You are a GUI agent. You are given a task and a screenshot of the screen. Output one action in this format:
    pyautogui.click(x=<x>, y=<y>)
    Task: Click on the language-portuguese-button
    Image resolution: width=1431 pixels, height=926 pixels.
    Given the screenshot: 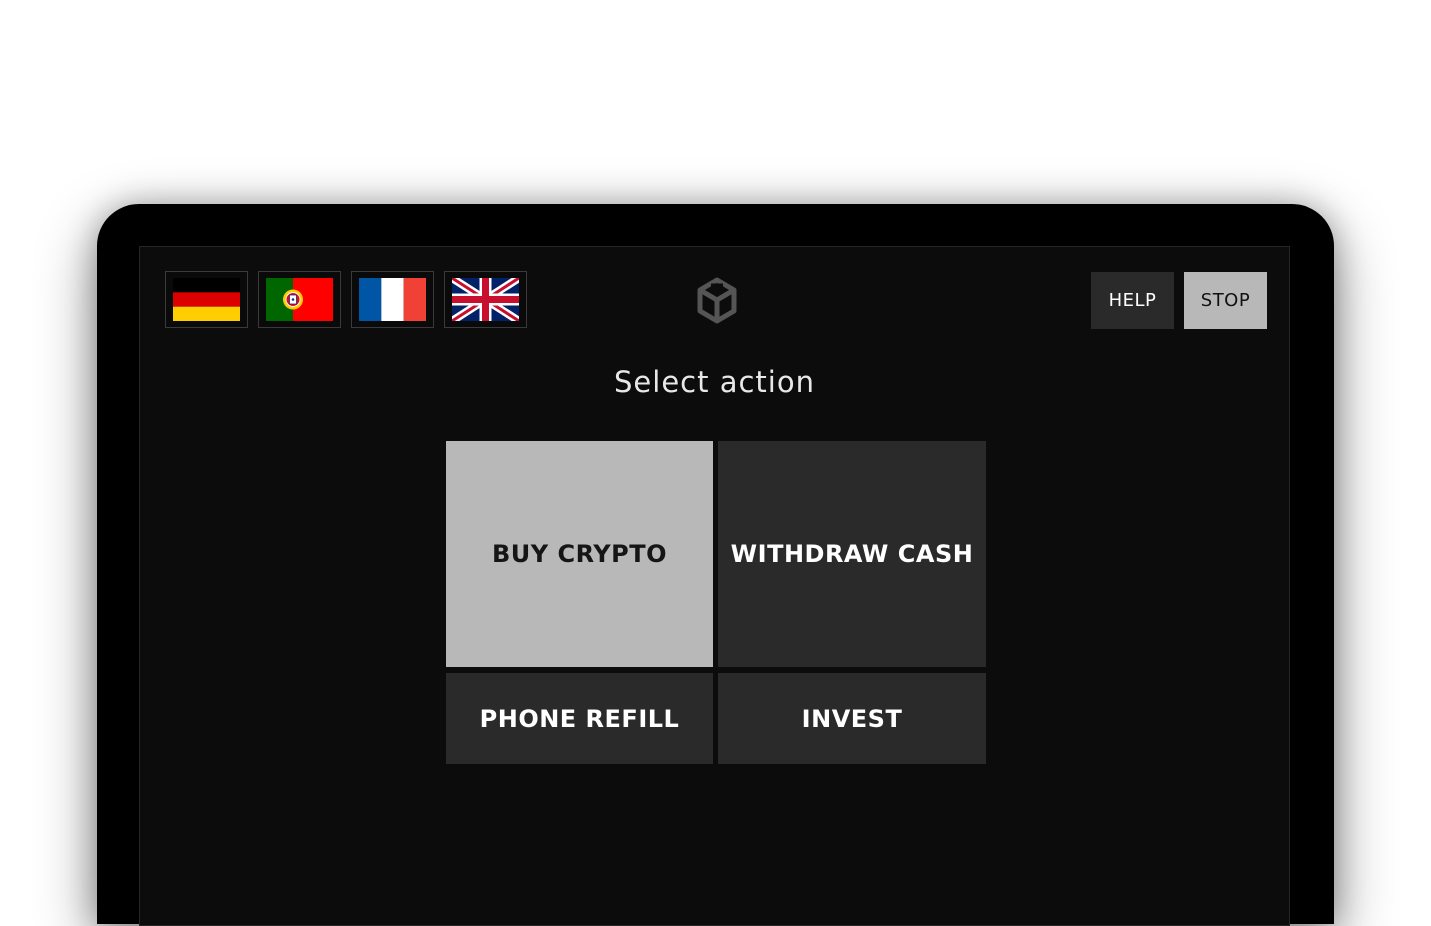 What is the action you would take?
    pyautogui.click(x=299, y=299)
    